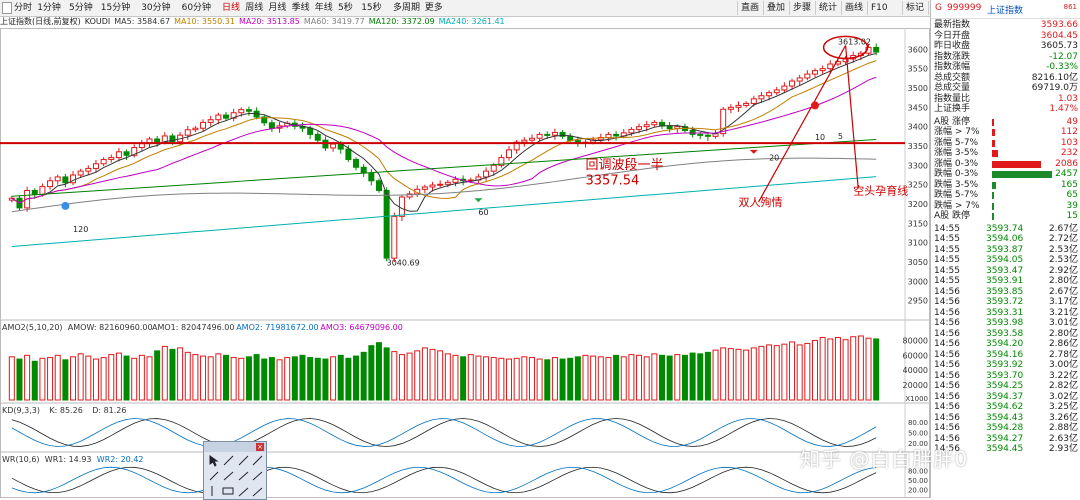  Describe the element at coordinates (1006, 109) in the screenshot. I see `quote-stat-row: 上证换手 1.47%` at that location.